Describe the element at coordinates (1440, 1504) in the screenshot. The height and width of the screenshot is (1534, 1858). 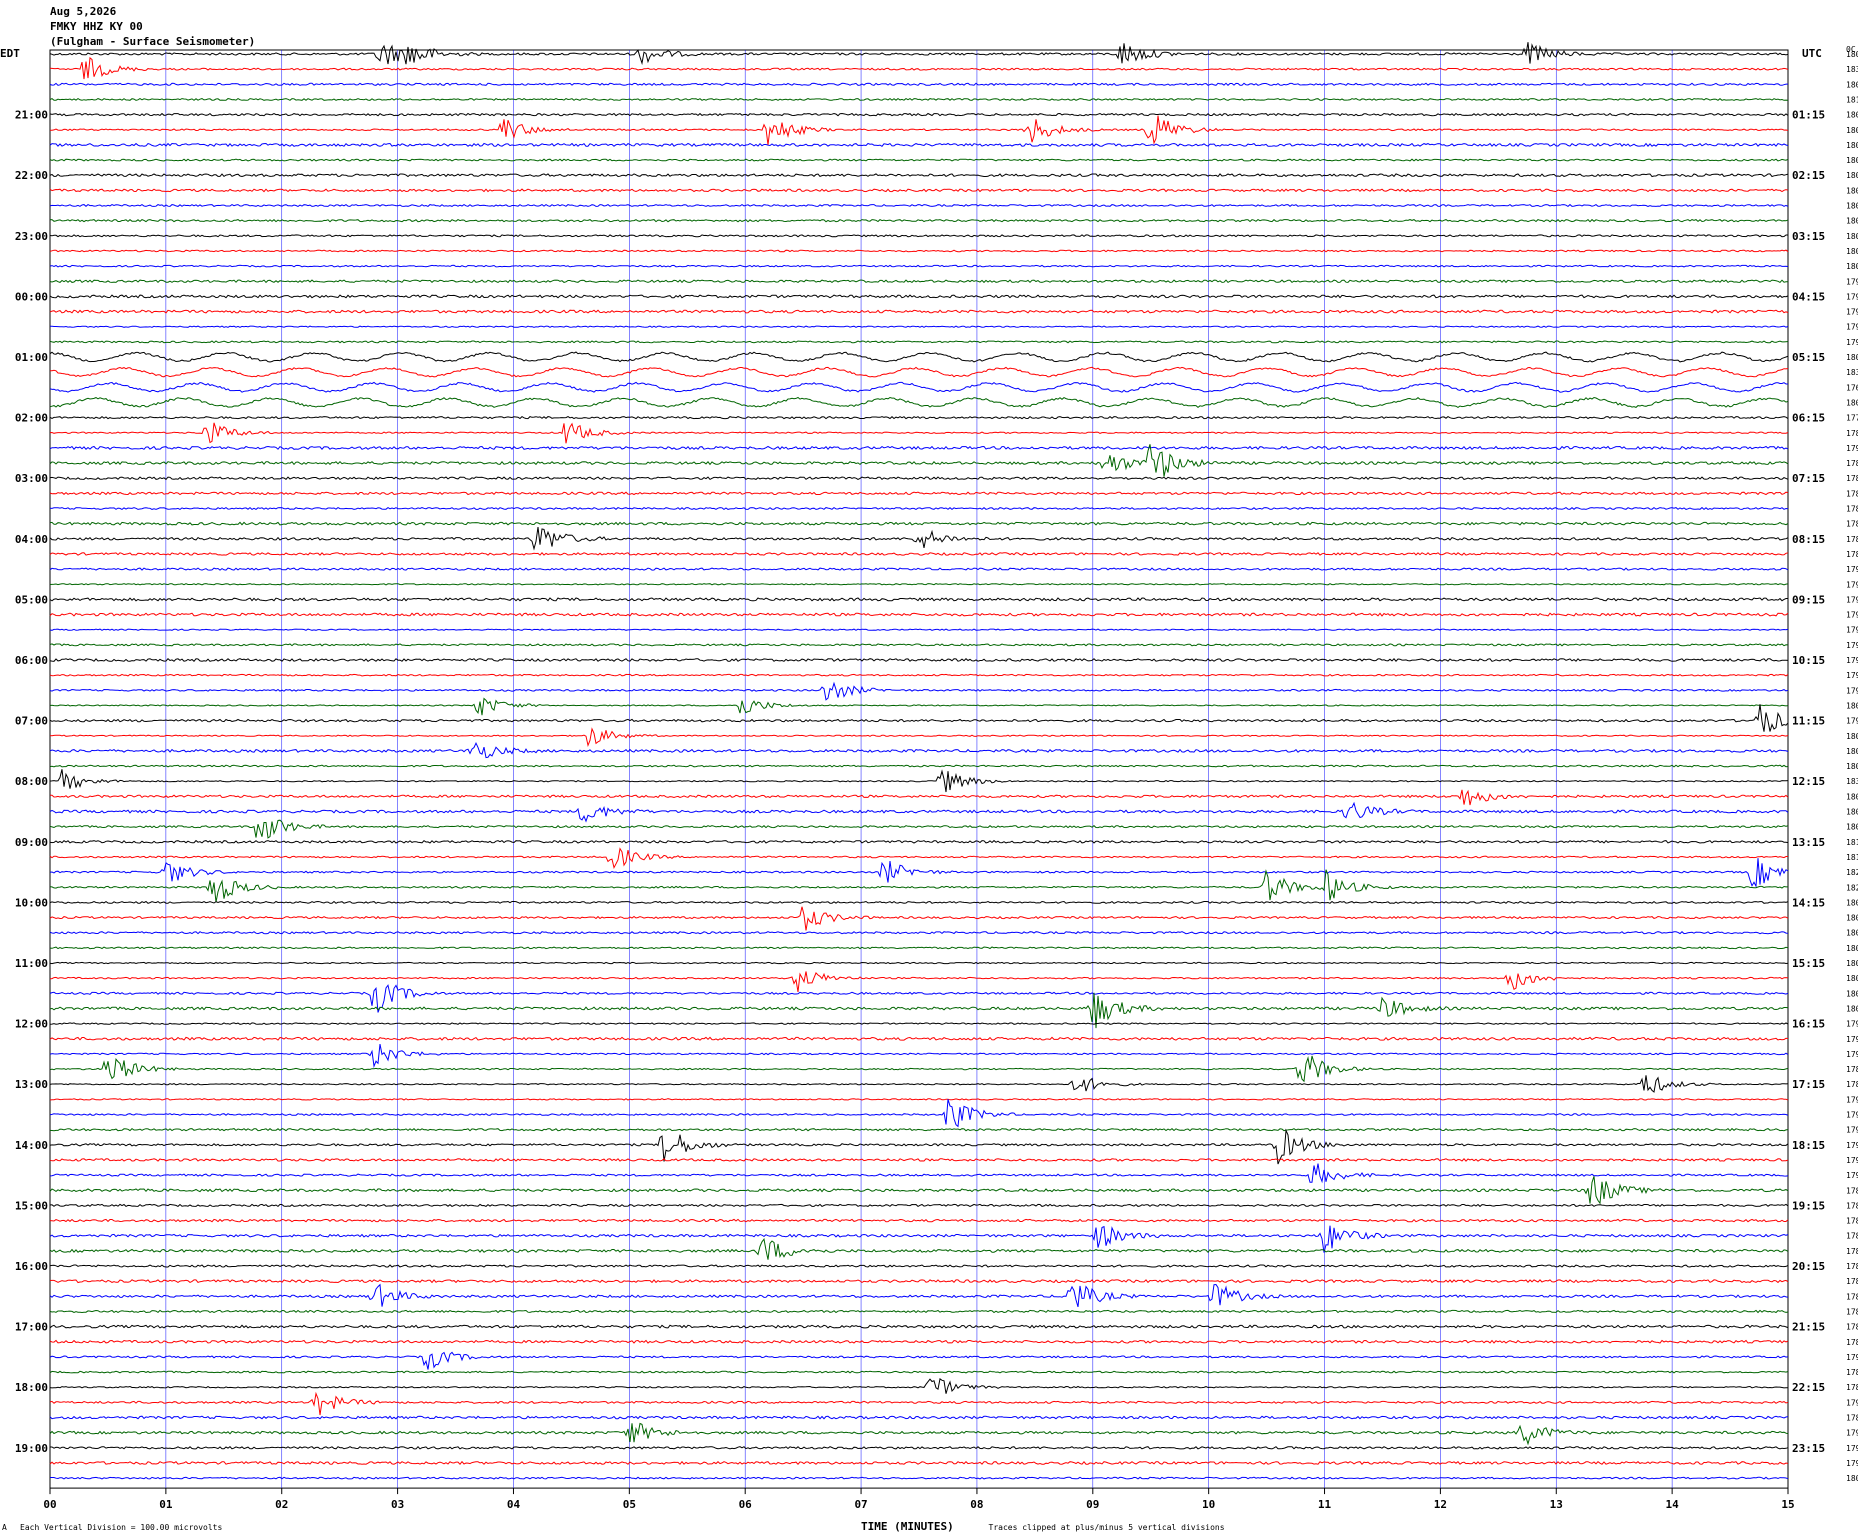
I see `x-tick-label: 12` at that location.